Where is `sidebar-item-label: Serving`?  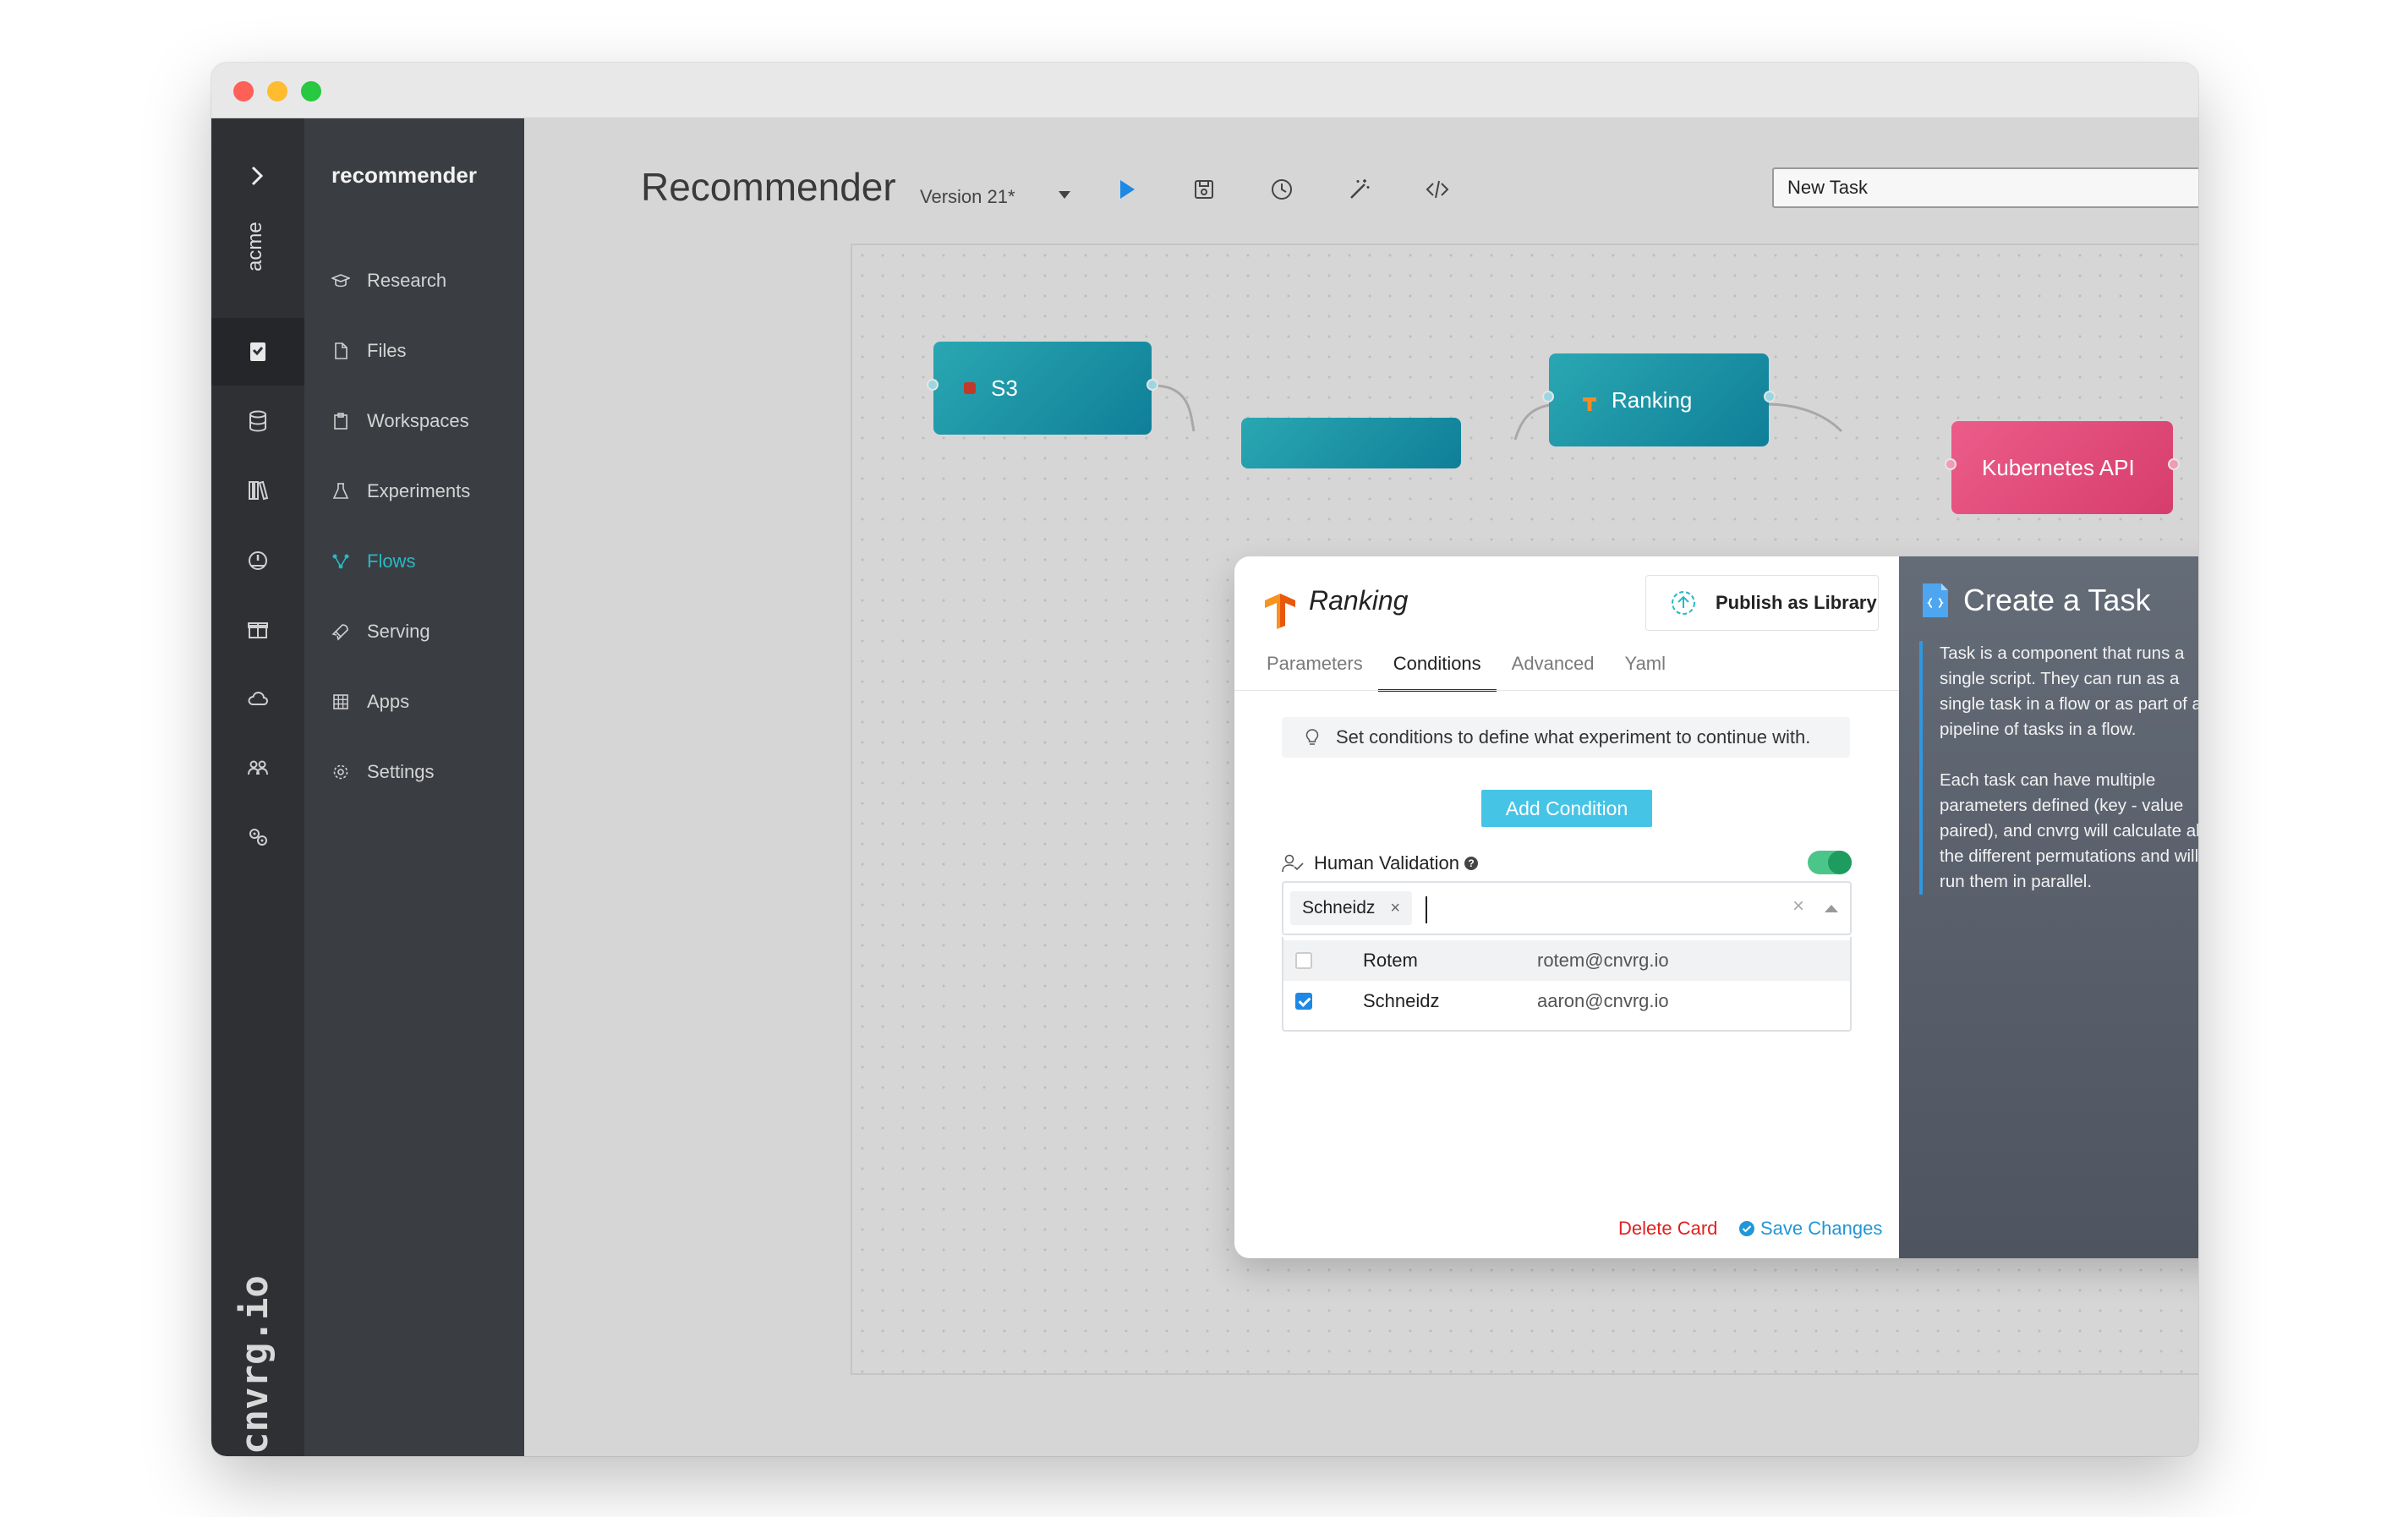
sidebar-item-label: Serving is located at coordinates (398, 631).